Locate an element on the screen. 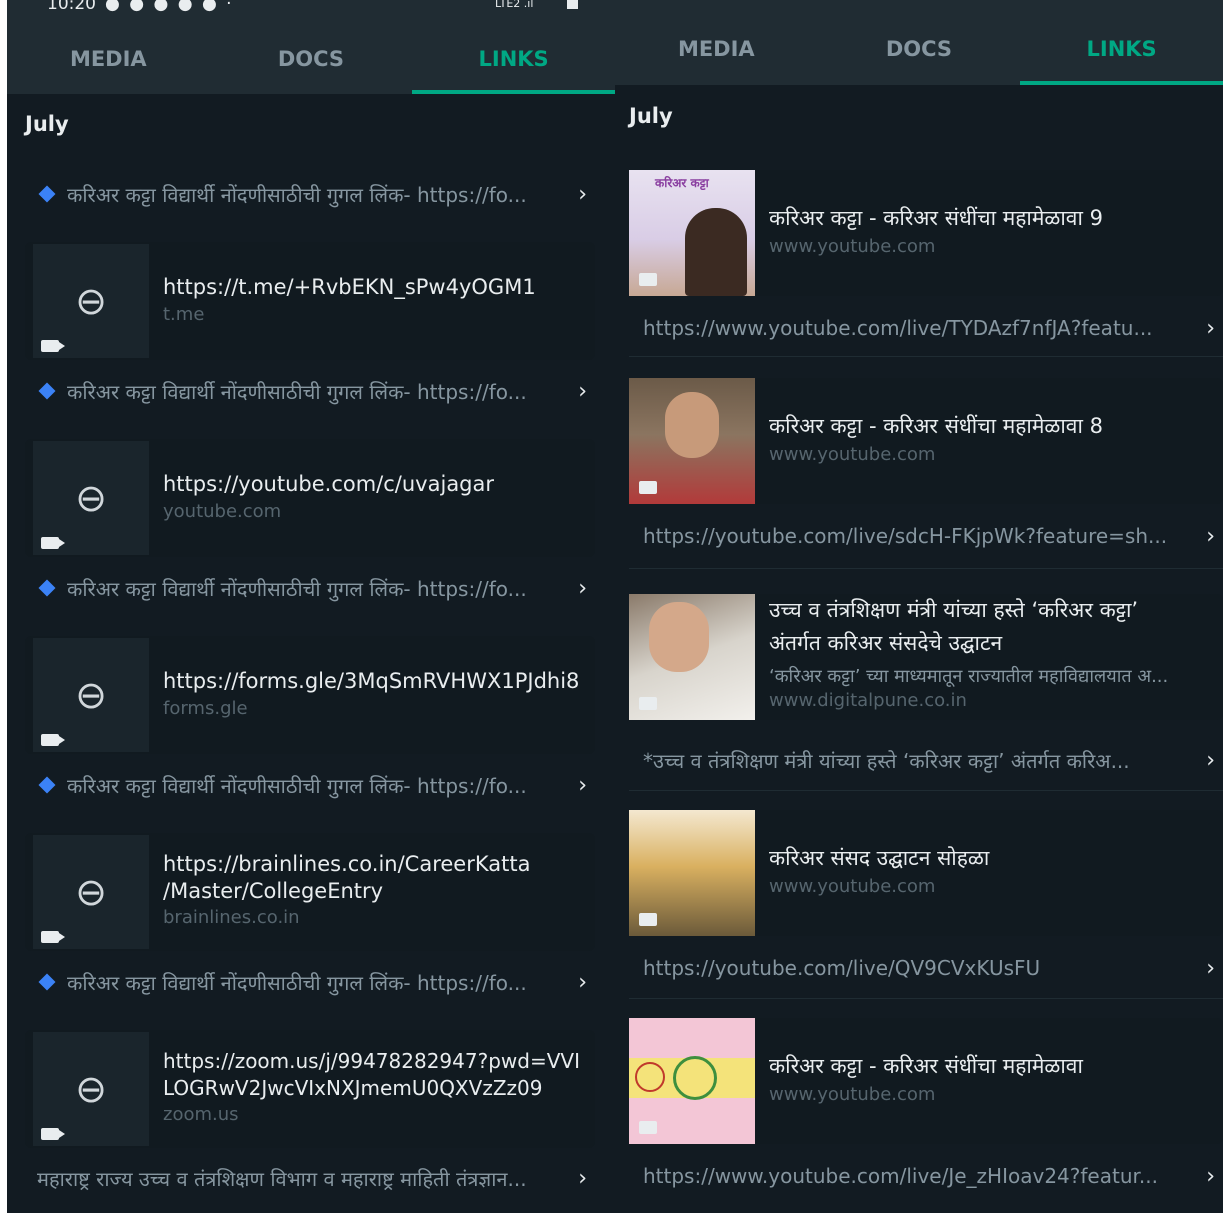 Image resolution: width=1228 pixels, height=1218 pixels. video-thumbnail: करिअर कट्टा is located at coordinates (692, 233).